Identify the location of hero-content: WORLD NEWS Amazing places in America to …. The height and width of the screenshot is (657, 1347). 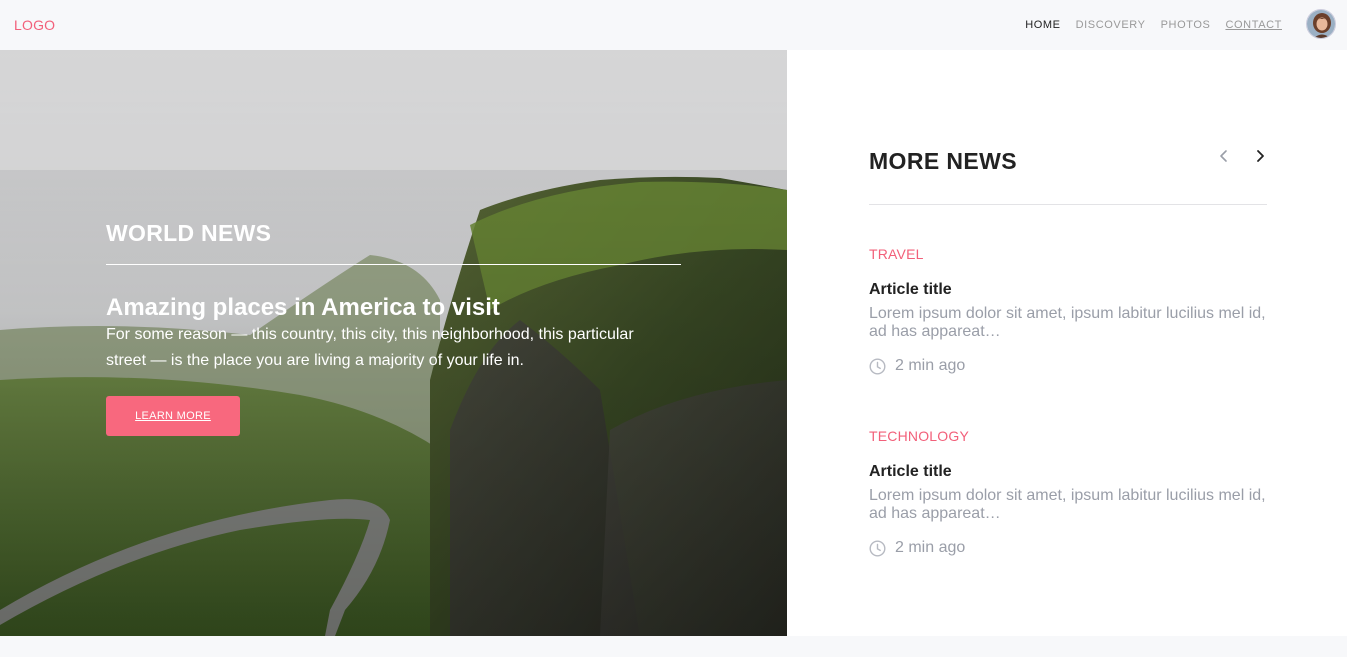
(393, 328).